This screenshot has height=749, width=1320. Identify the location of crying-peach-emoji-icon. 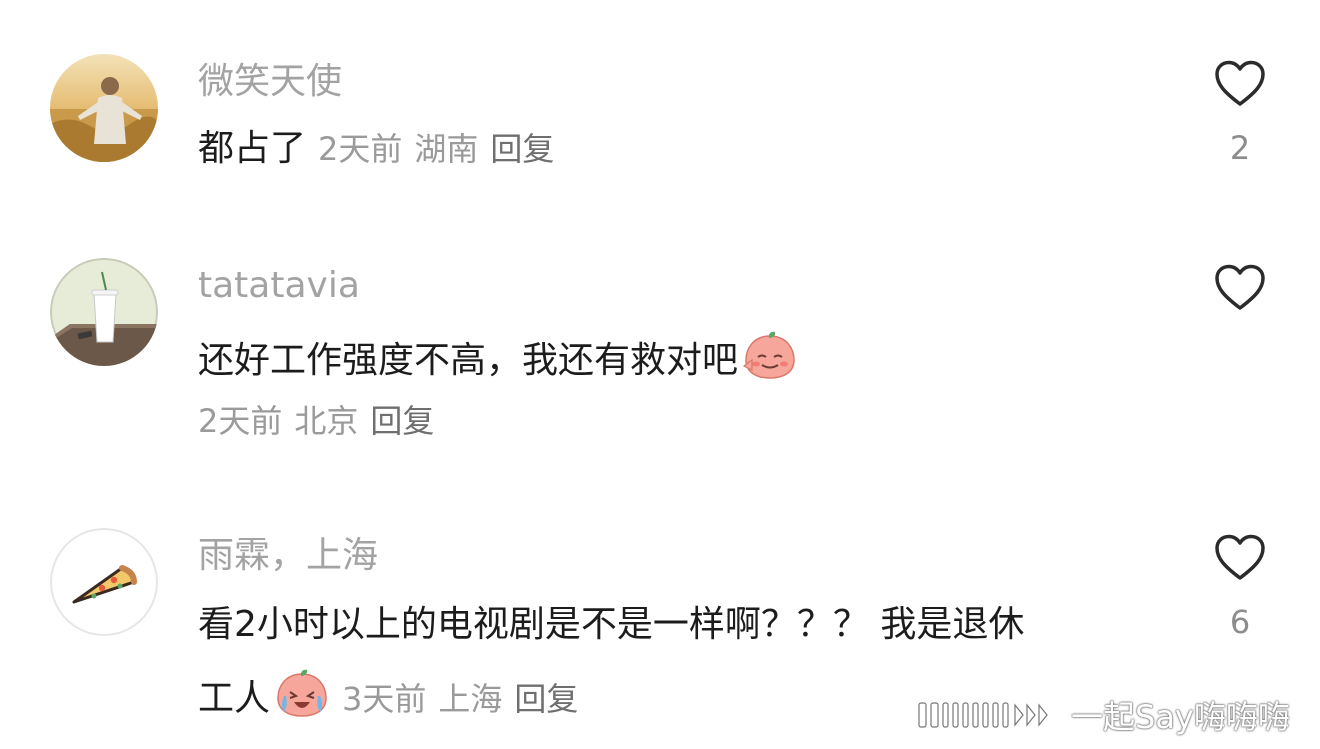
(302, 693).